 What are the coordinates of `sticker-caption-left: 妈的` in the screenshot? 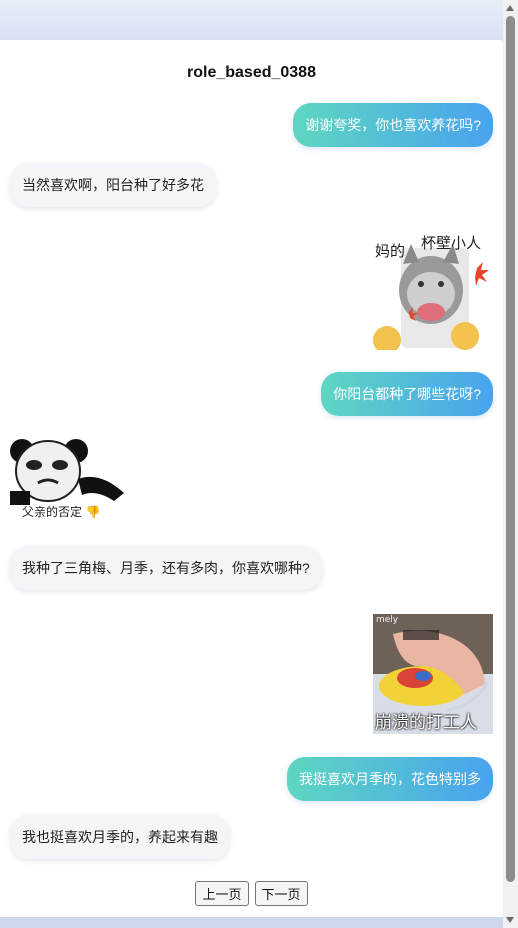 It's located at (390, 251).